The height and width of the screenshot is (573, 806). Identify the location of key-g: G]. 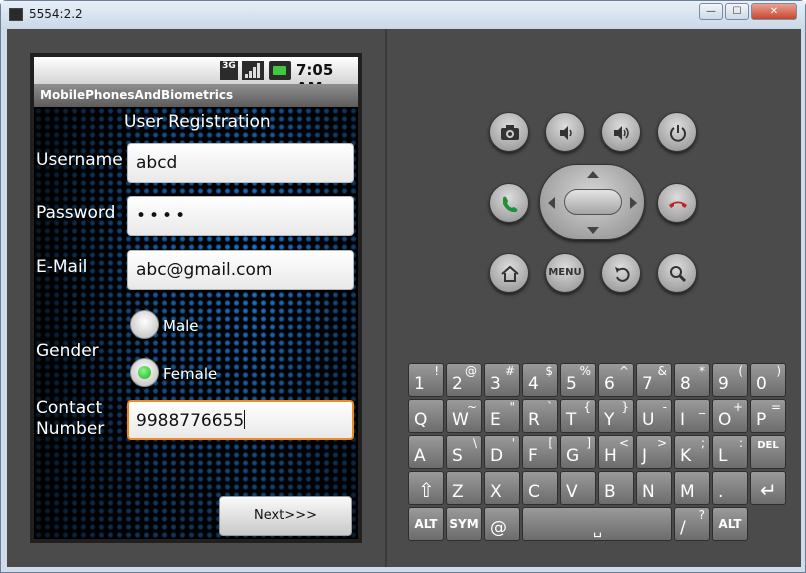
(578, 452).